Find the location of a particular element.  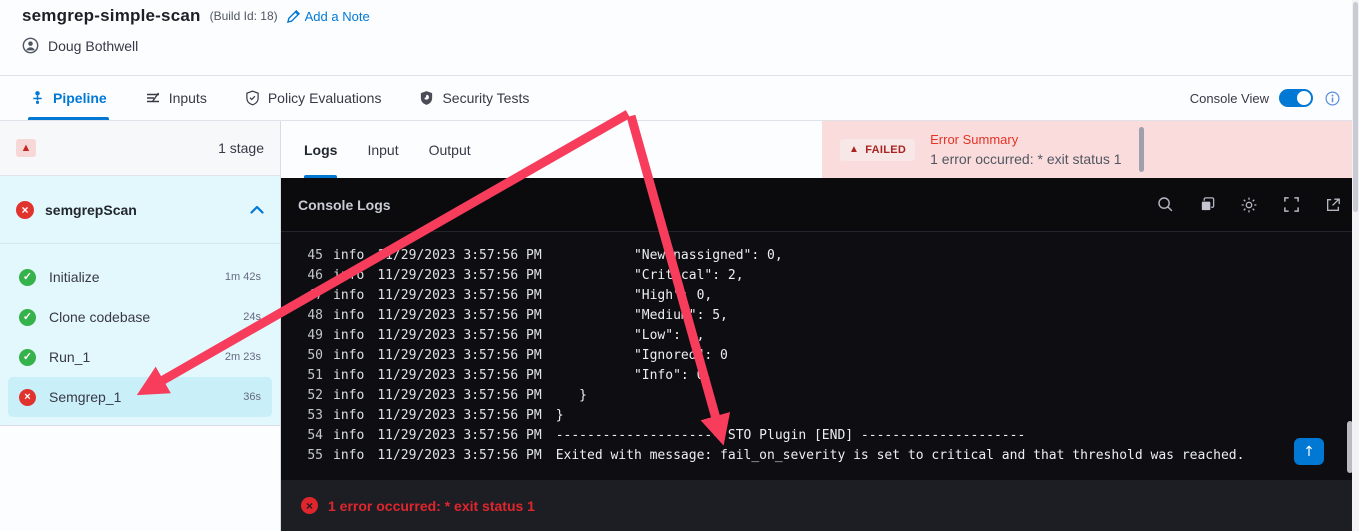

tab-pipeline: Pipeline is located at coordinates (68, 98).